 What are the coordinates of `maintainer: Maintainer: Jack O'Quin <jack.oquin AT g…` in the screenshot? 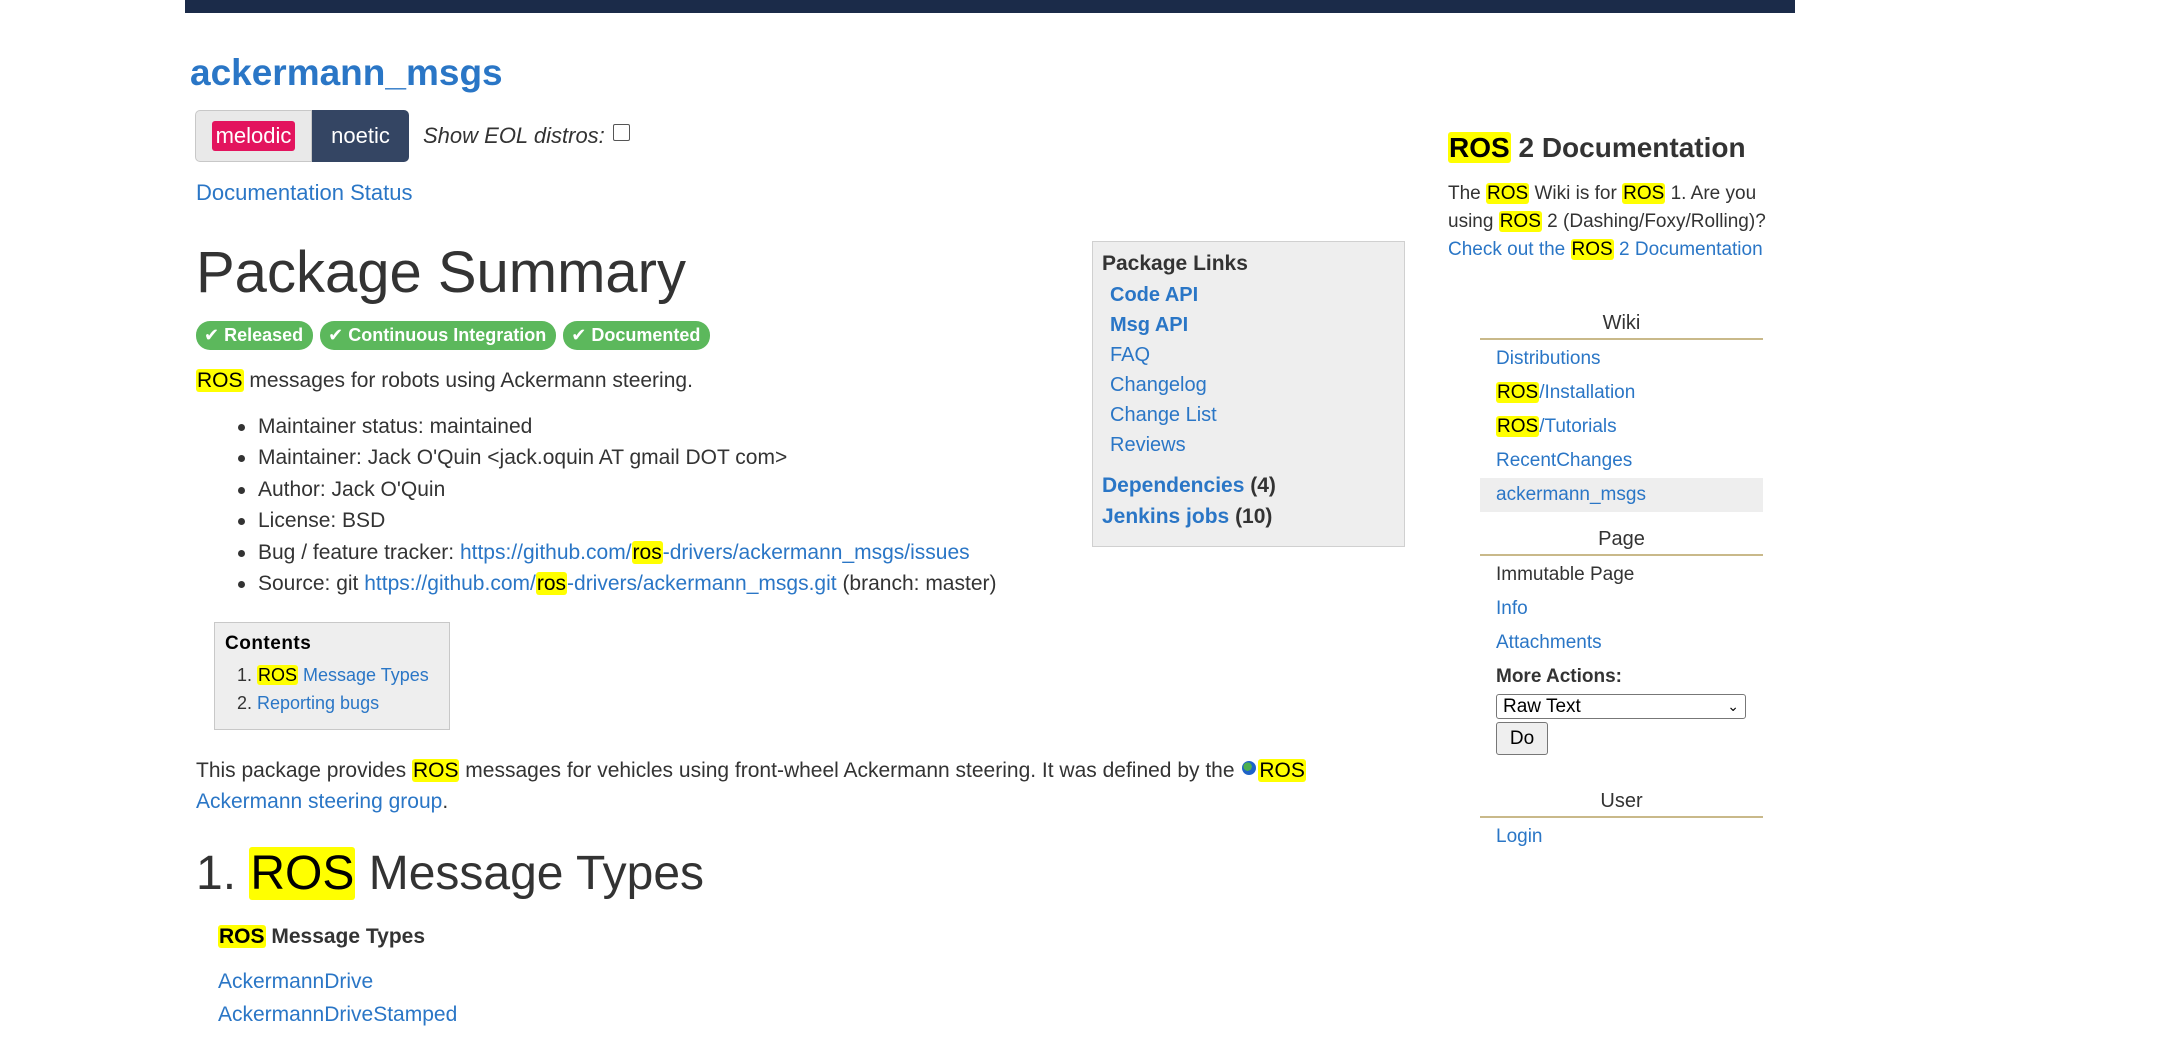 It's located at (617, 457).